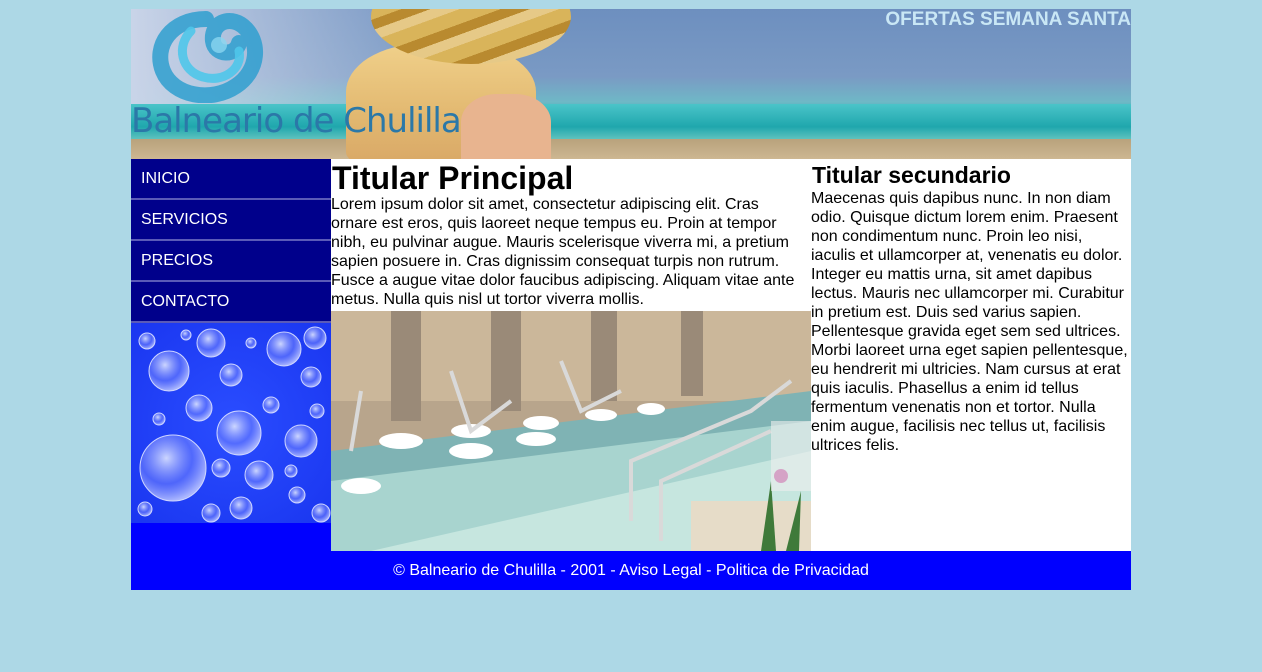 The image size is (1262, 672). I want to click on side-title: Titular secundario, so click(911, 175).